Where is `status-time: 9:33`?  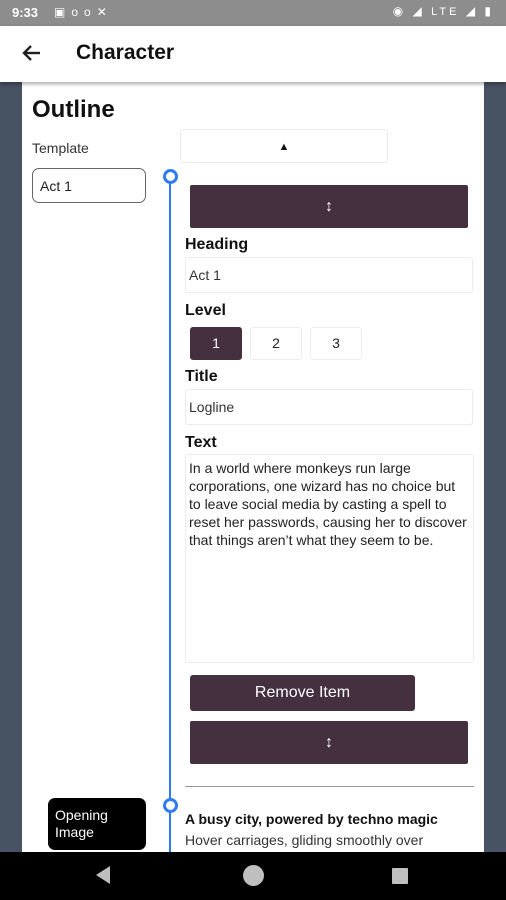
status-time: 9:33 is located at coordinates (25, 12).